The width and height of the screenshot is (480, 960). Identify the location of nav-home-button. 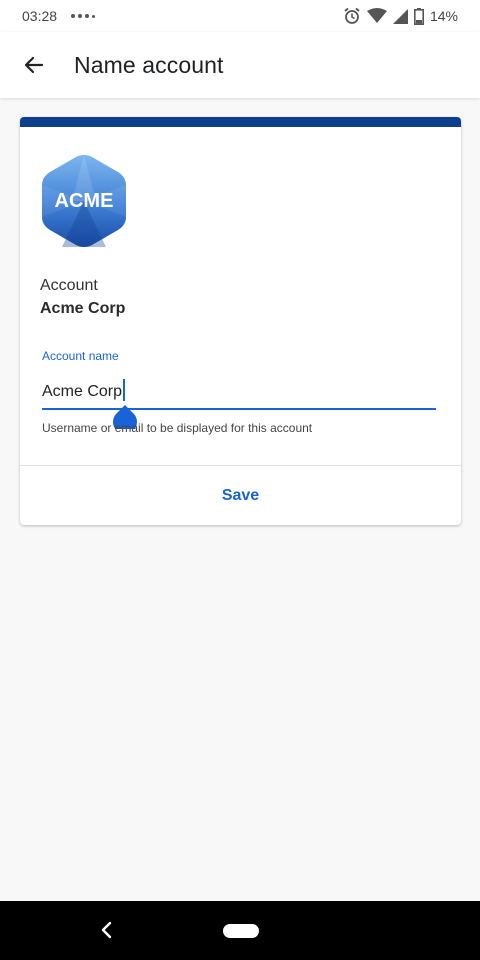
(241, 931).